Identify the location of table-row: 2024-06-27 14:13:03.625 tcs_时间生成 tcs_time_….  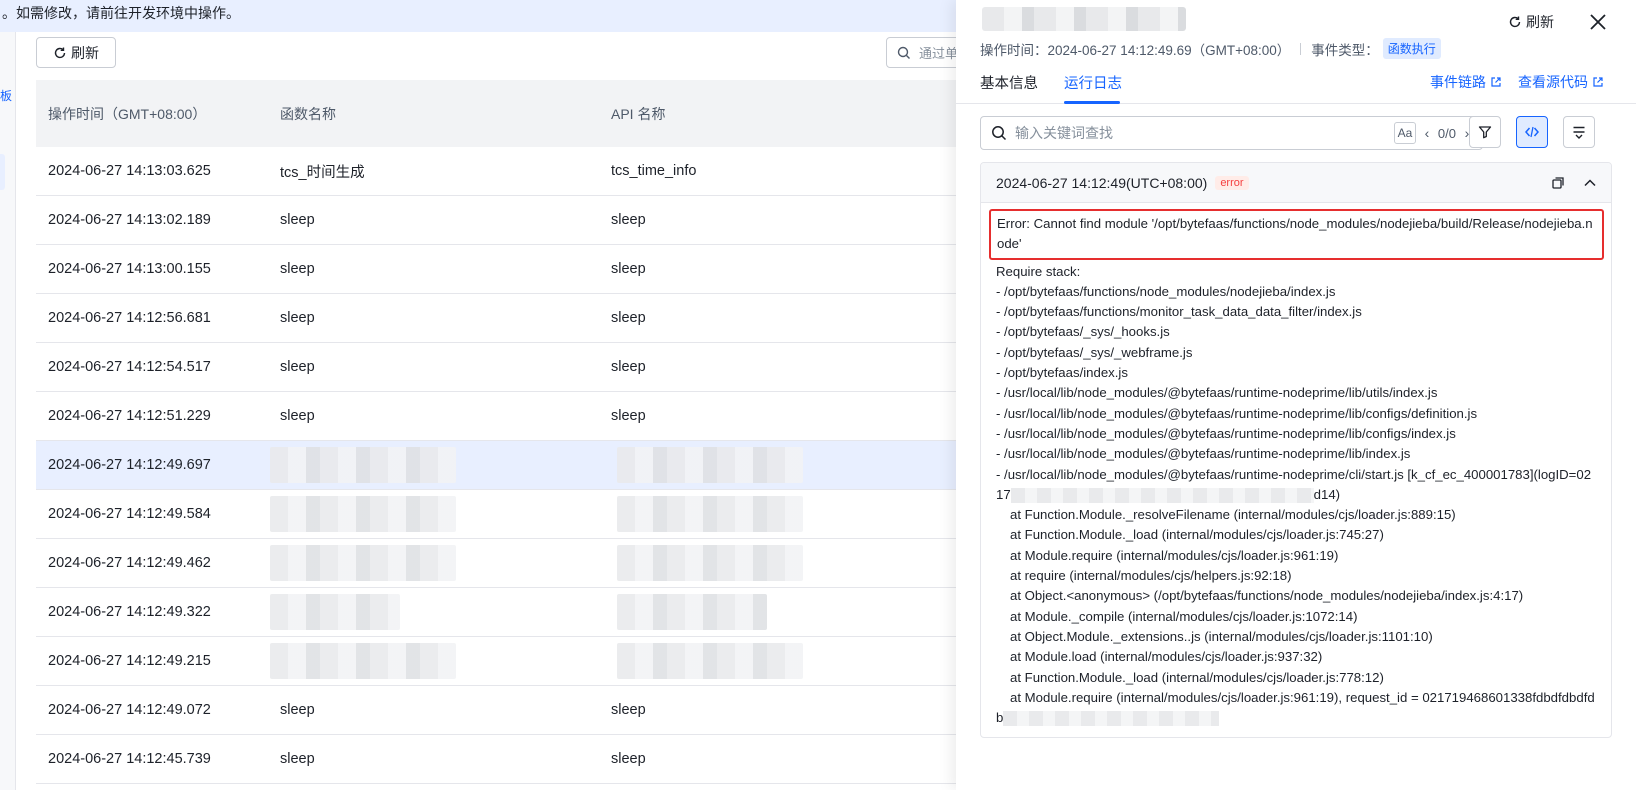
(496, 171).